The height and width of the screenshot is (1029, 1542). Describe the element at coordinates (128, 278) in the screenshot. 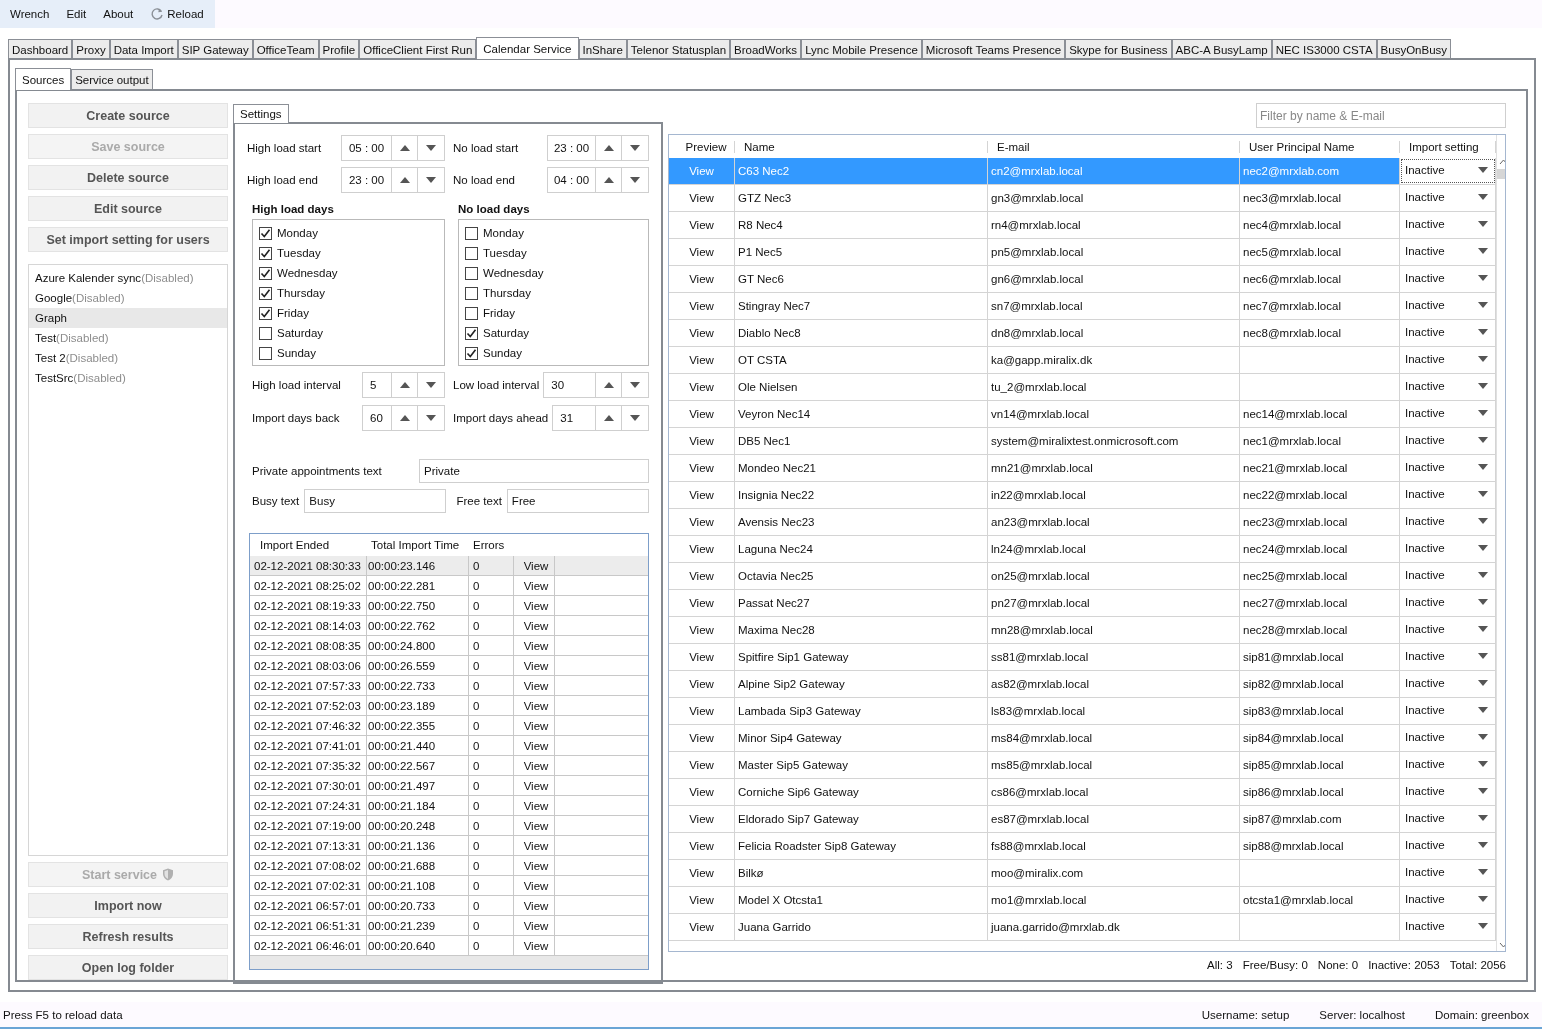

I see `source-item: Azure Kalender sync(Disabled)` at that location.